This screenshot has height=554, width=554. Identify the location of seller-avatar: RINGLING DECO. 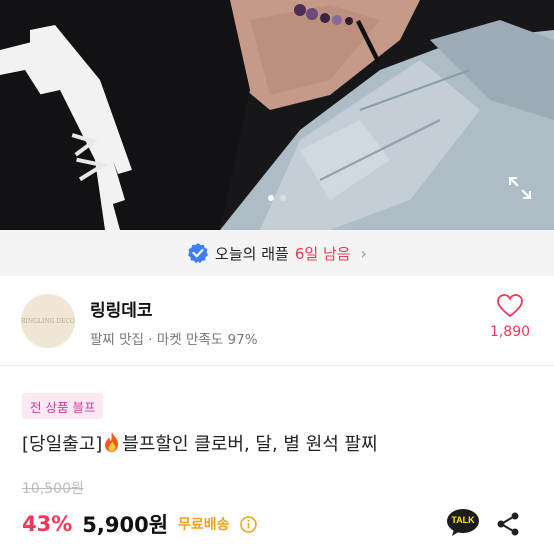
(48, 321).